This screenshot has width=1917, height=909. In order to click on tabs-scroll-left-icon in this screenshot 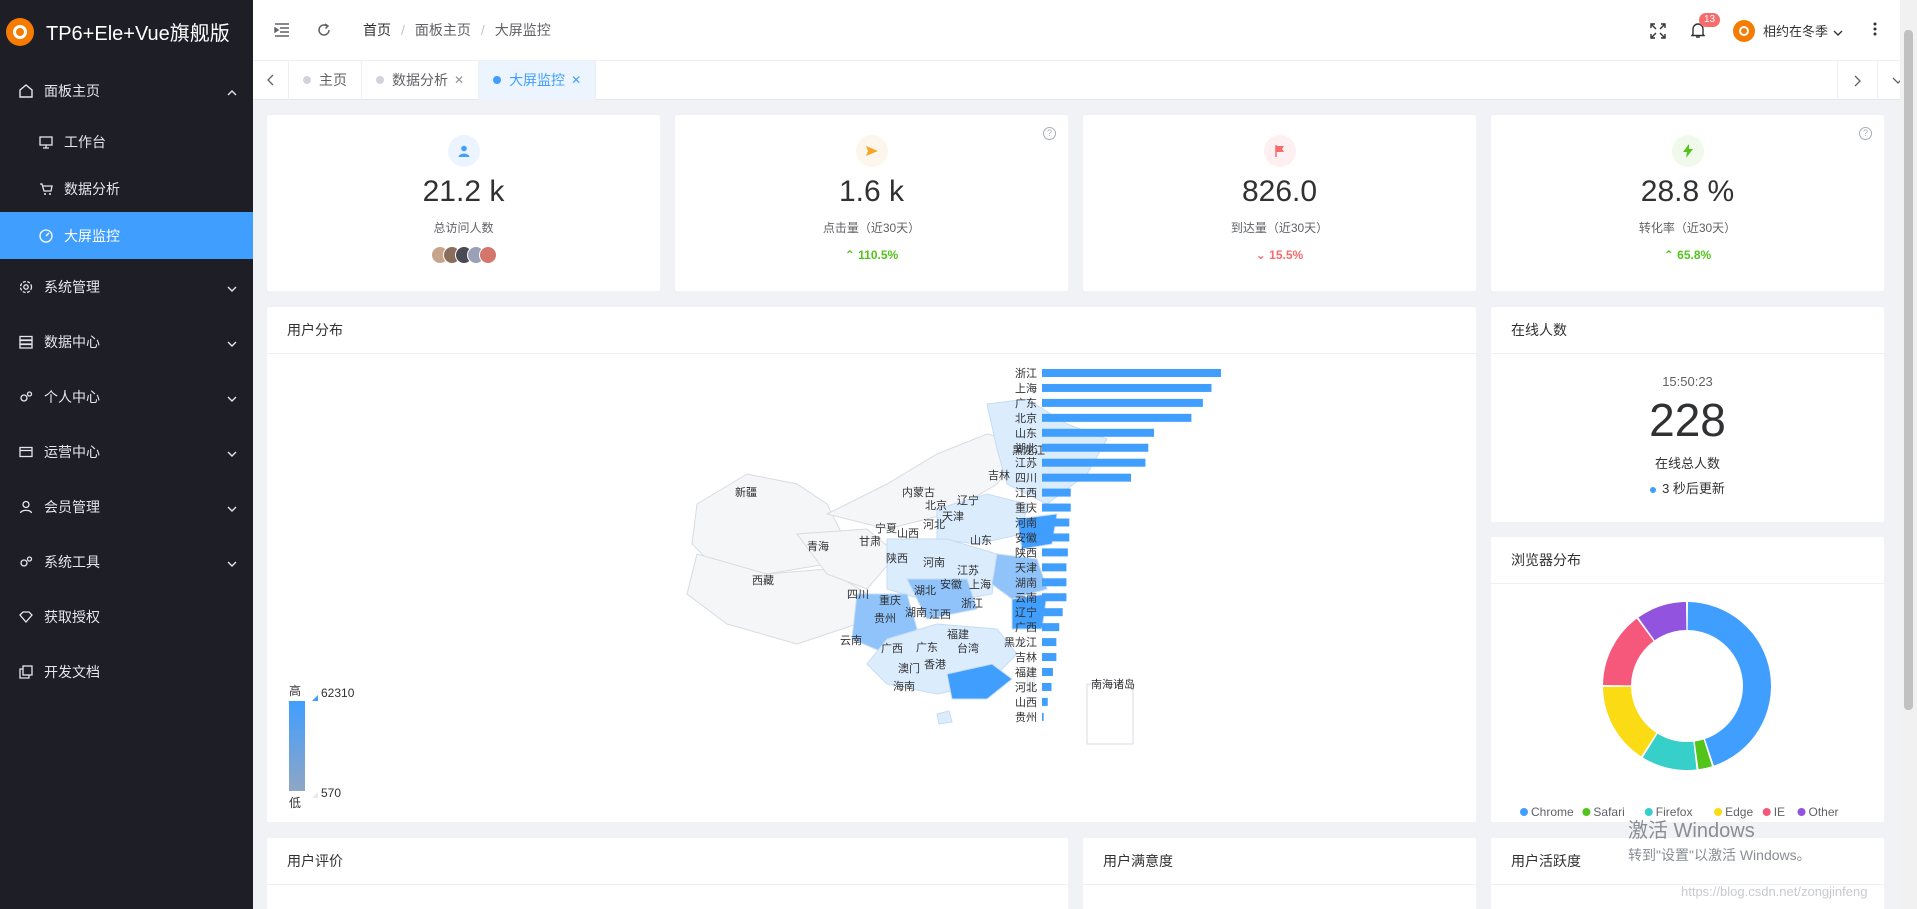, I will do `click(271, 80)`.